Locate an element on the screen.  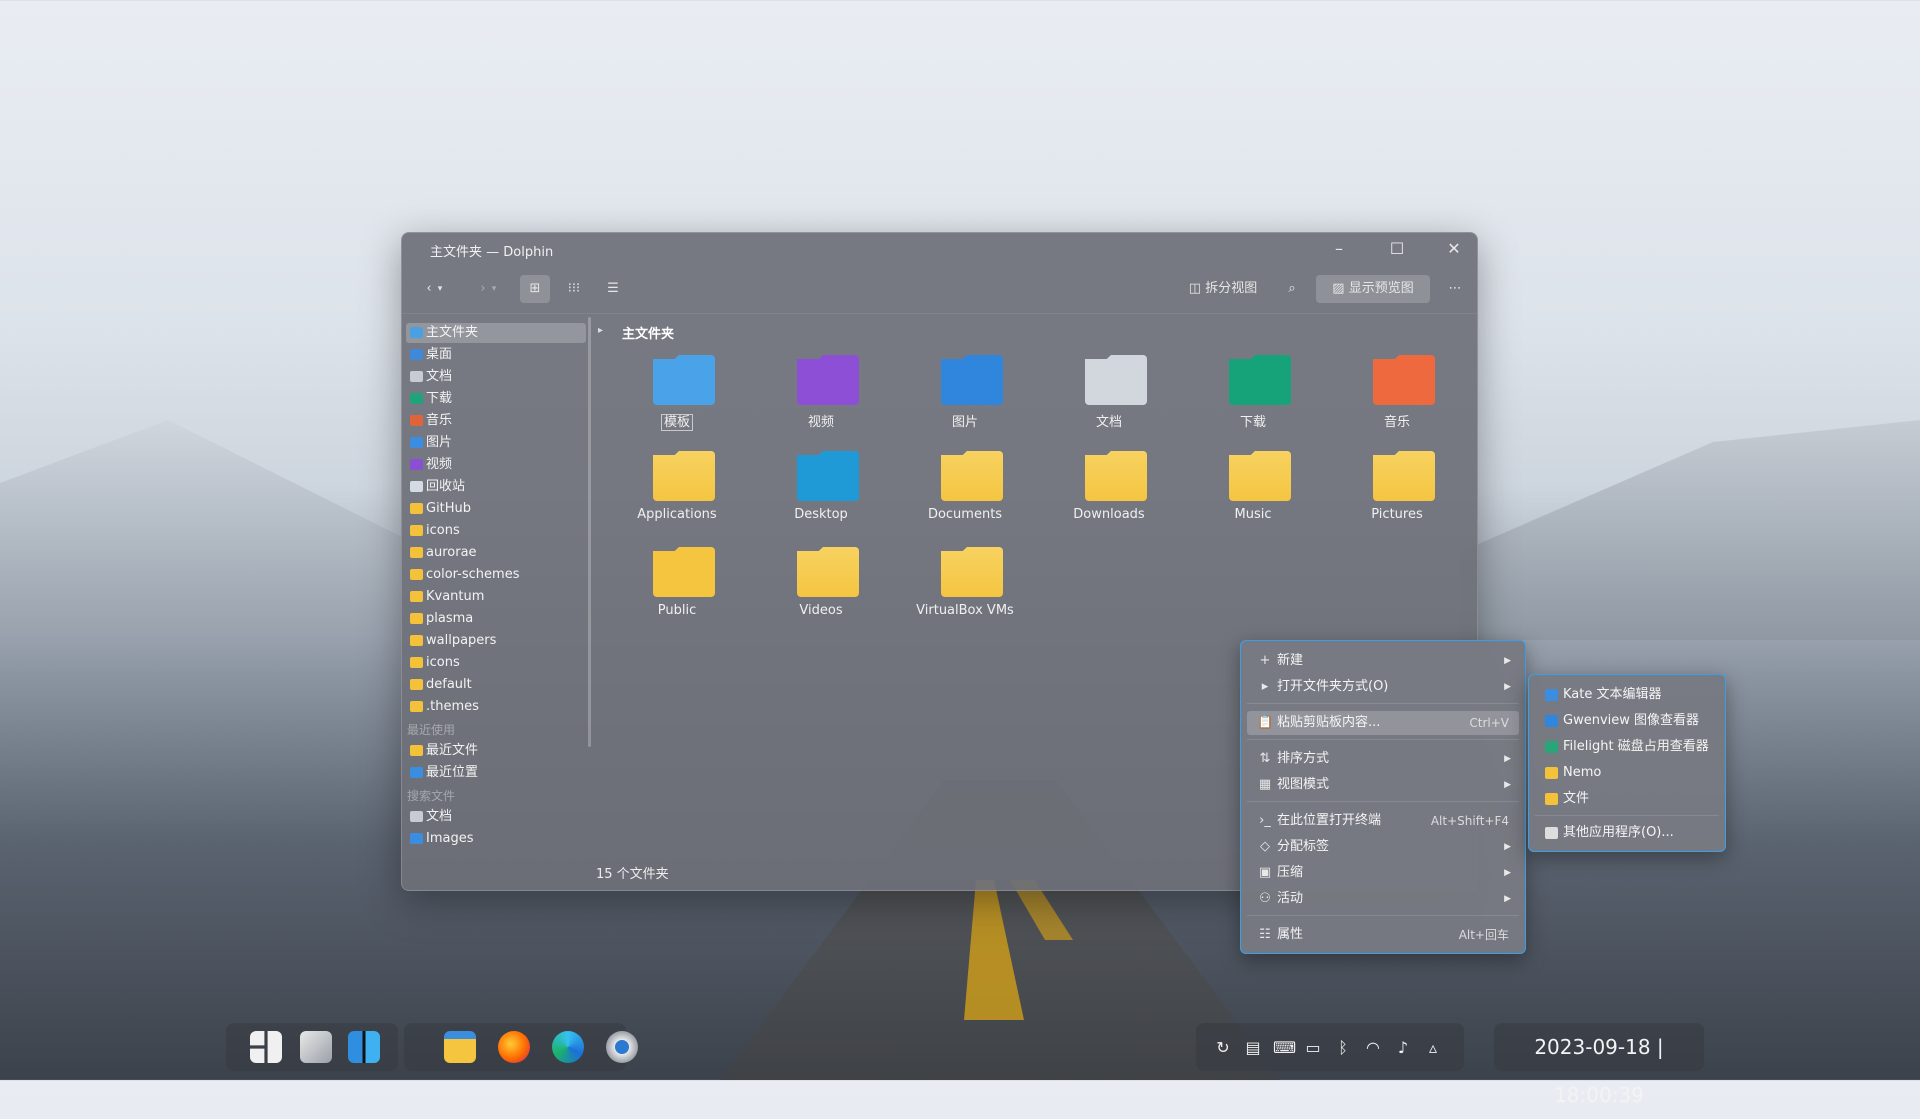
open-with-item: Gwenview 图像查看器 is located at coordinates (1627, 721).